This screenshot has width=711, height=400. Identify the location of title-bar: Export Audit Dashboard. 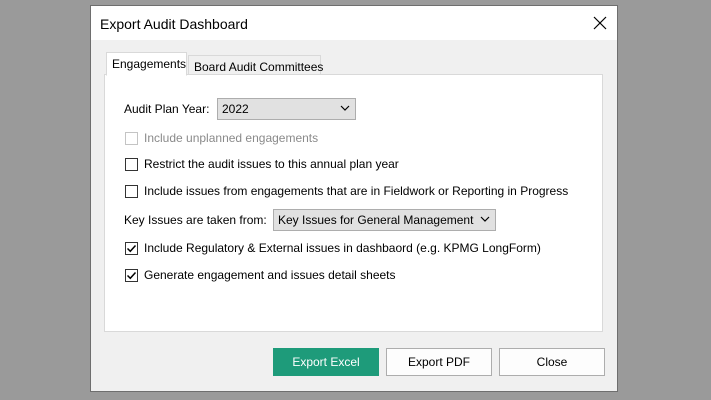
(354, 23).